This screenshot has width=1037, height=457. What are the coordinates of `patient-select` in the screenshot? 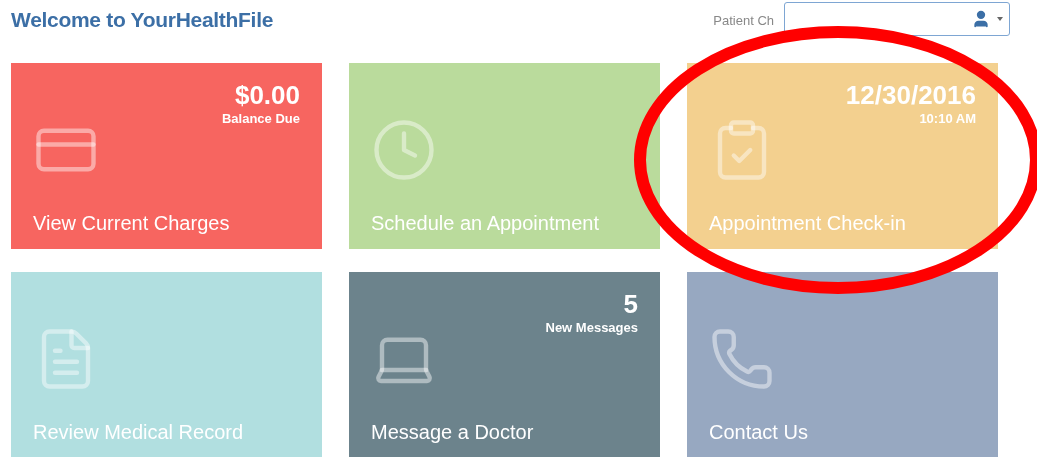 It's located at (897, 19).